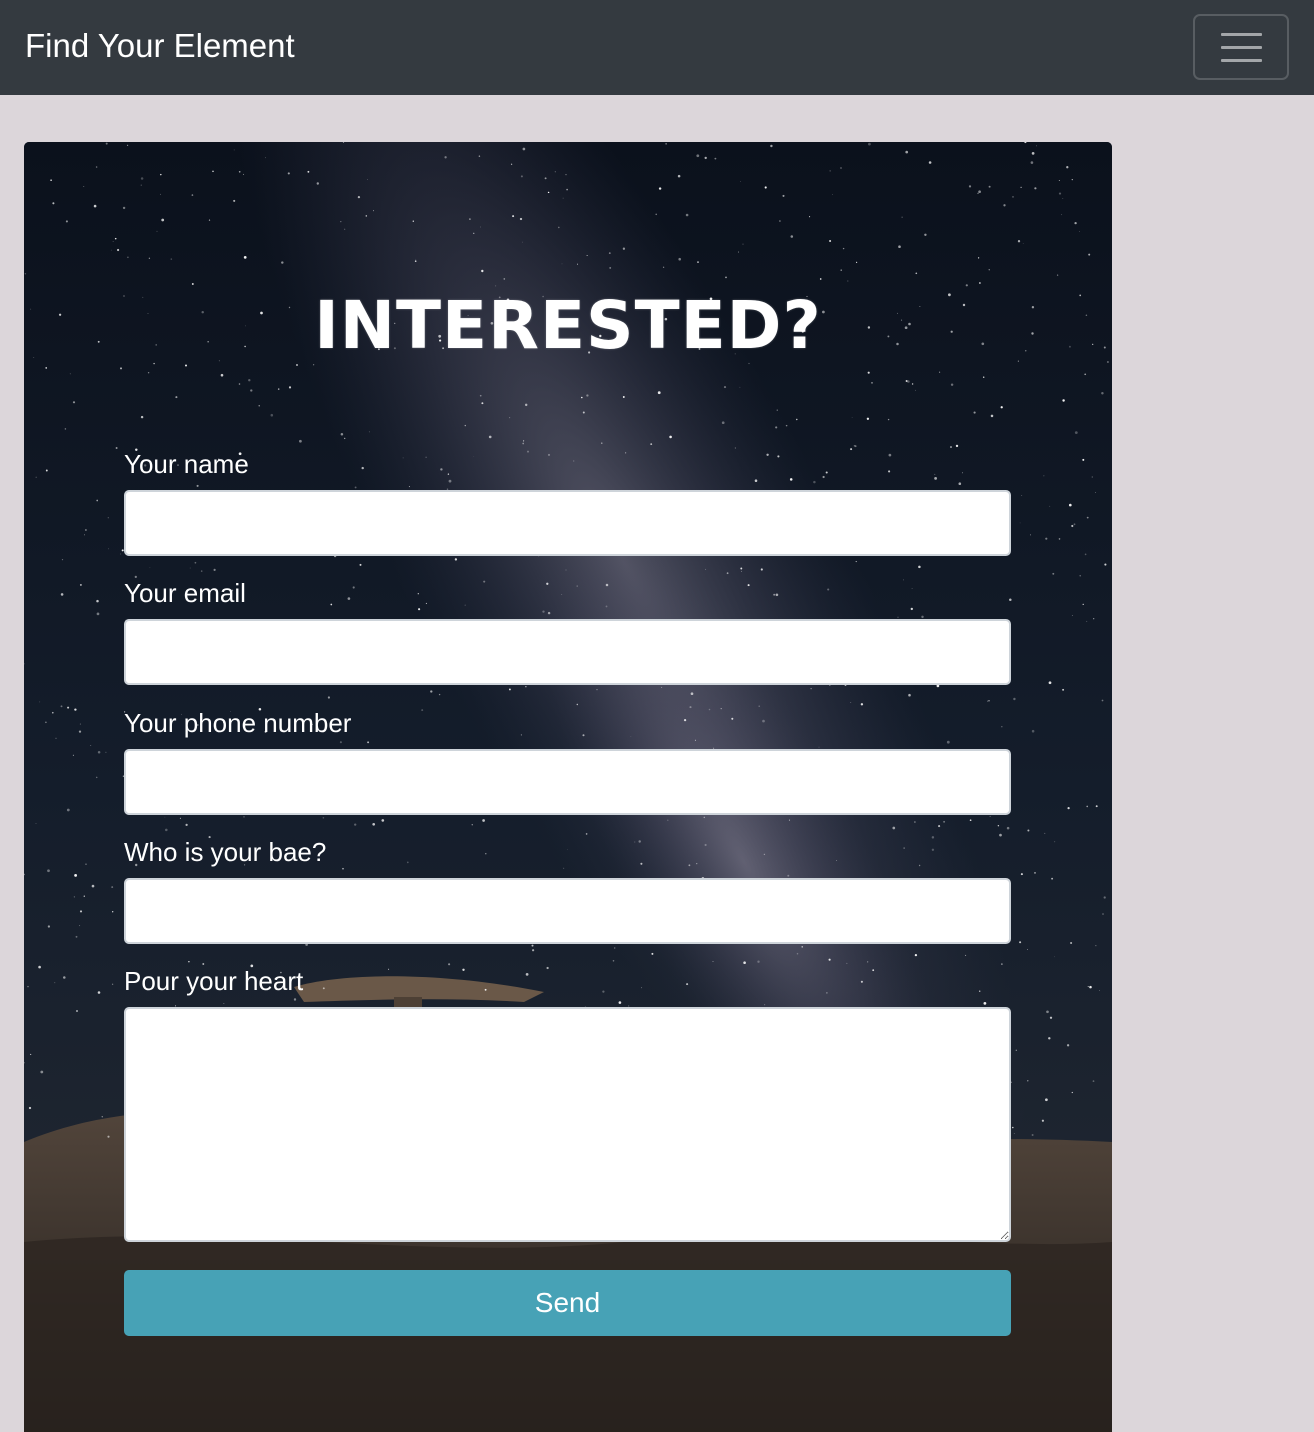  I want to click on brand-link: Find Your Element, so click(160, 46).